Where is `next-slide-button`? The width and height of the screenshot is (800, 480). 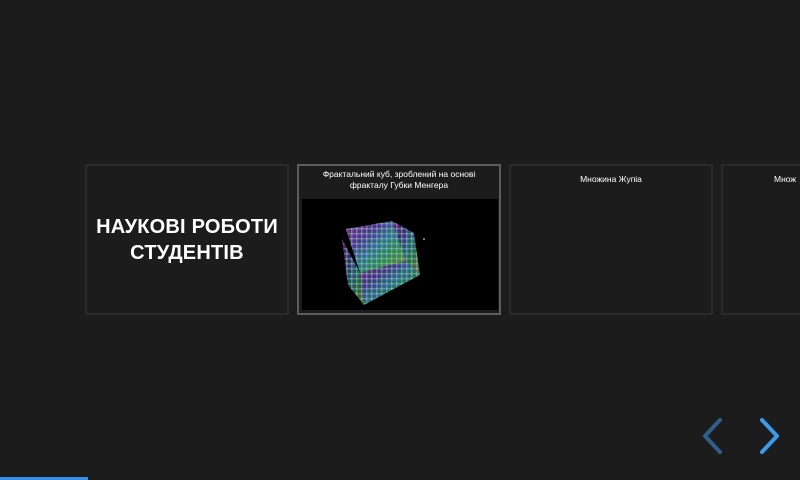
next-slide-button is located at coordinates (769, 436).